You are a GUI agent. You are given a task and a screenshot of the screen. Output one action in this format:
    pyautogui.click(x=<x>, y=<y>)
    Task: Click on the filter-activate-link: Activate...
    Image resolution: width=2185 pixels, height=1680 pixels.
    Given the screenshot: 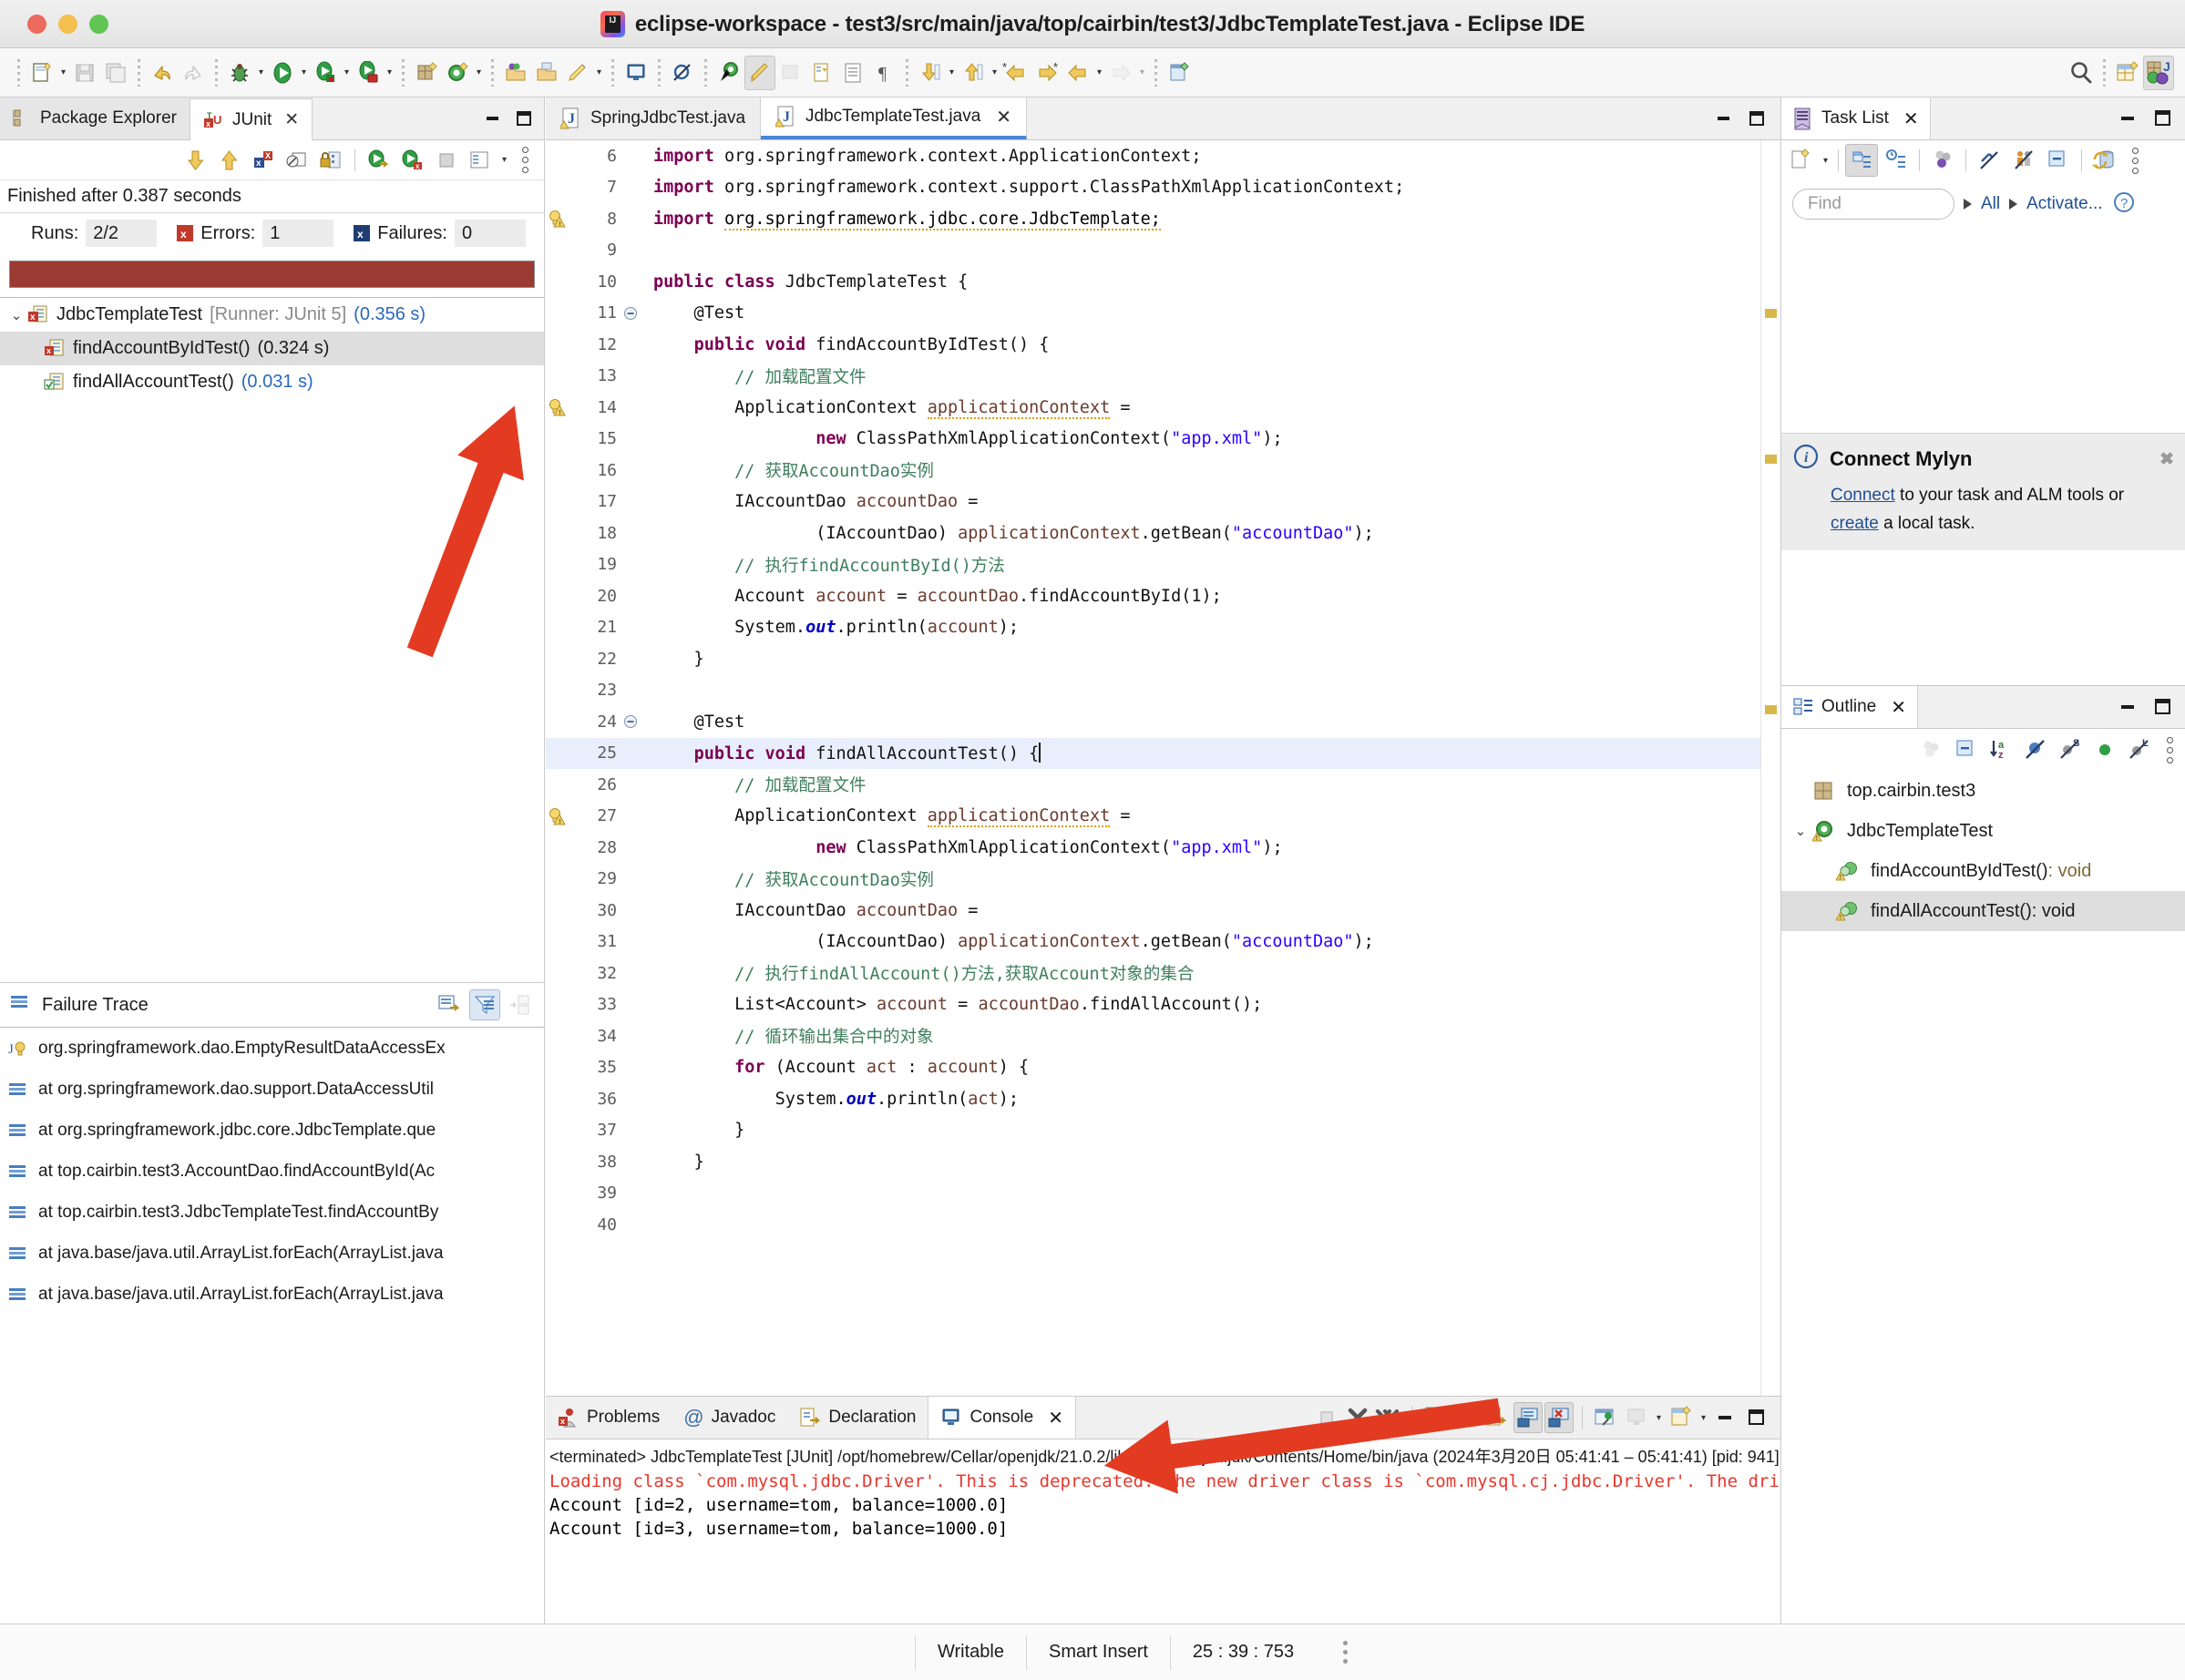 What is the action you would take?
    pyautogui.click(x=2064, y=204)
    